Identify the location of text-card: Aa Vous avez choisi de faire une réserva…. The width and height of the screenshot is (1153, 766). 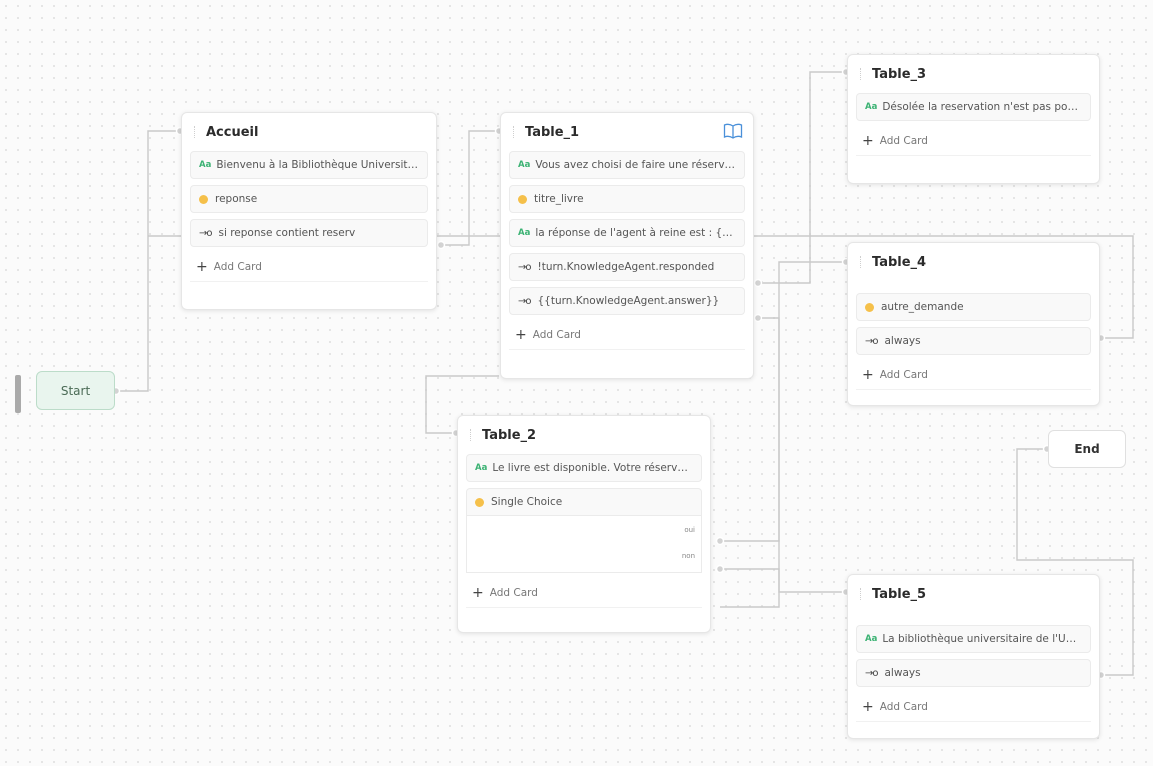
(627, 165).